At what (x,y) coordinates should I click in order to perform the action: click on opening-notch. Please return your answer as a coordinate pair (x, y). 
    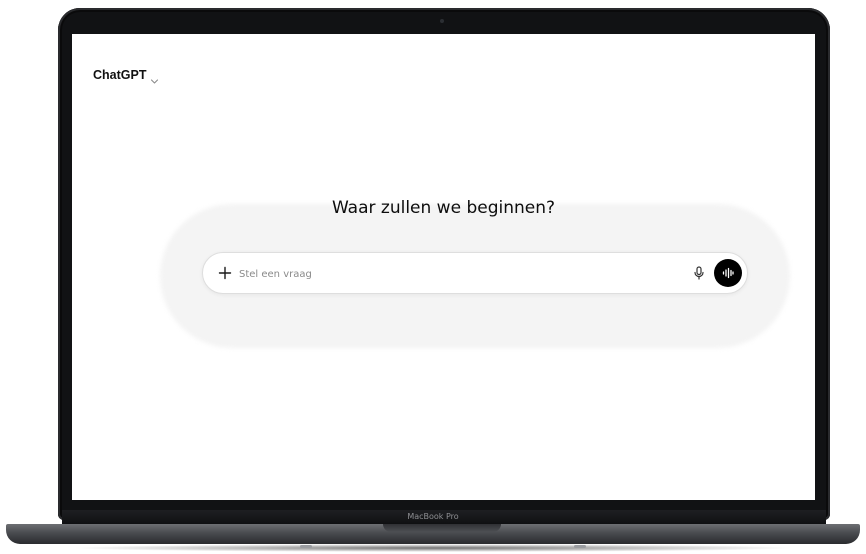
    Looking at the image, I should click on (442, 528).